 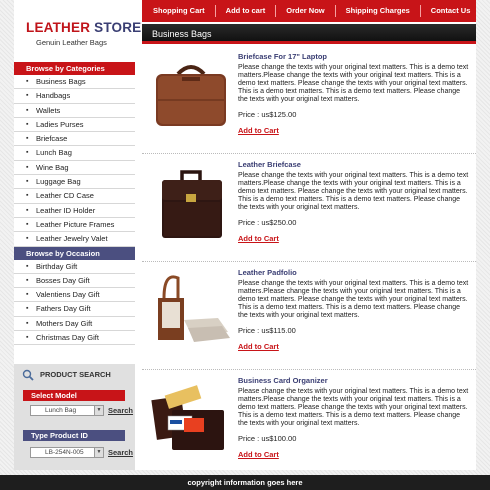 What do you see at coordinates (53, 96) in the screenshot?
I see `sidebar-item-label: Handbags` at bounding box center [53, 96].